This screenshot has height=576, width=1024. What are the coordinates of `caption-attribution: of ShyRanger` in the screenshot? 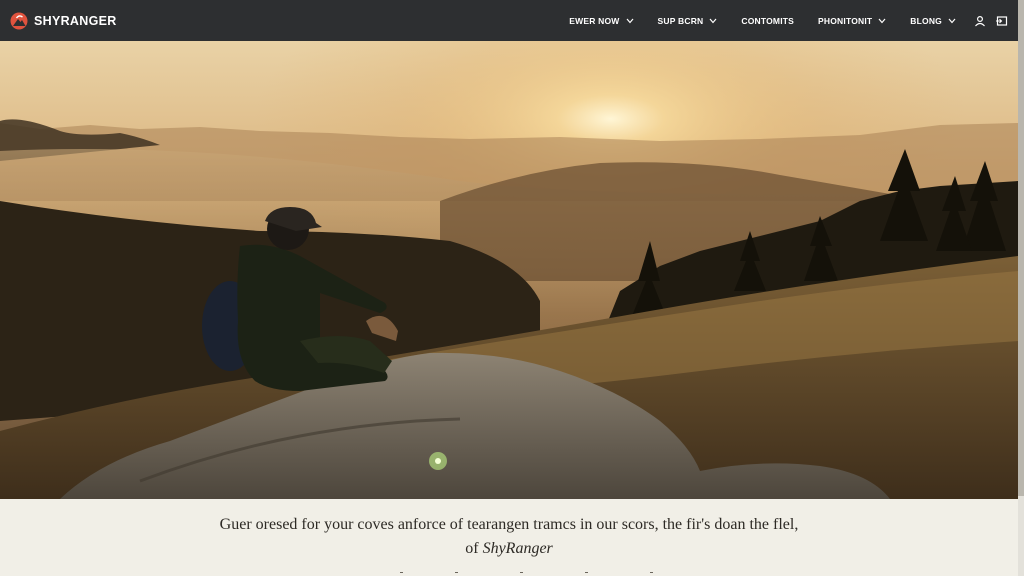 It's located at (509, 549).